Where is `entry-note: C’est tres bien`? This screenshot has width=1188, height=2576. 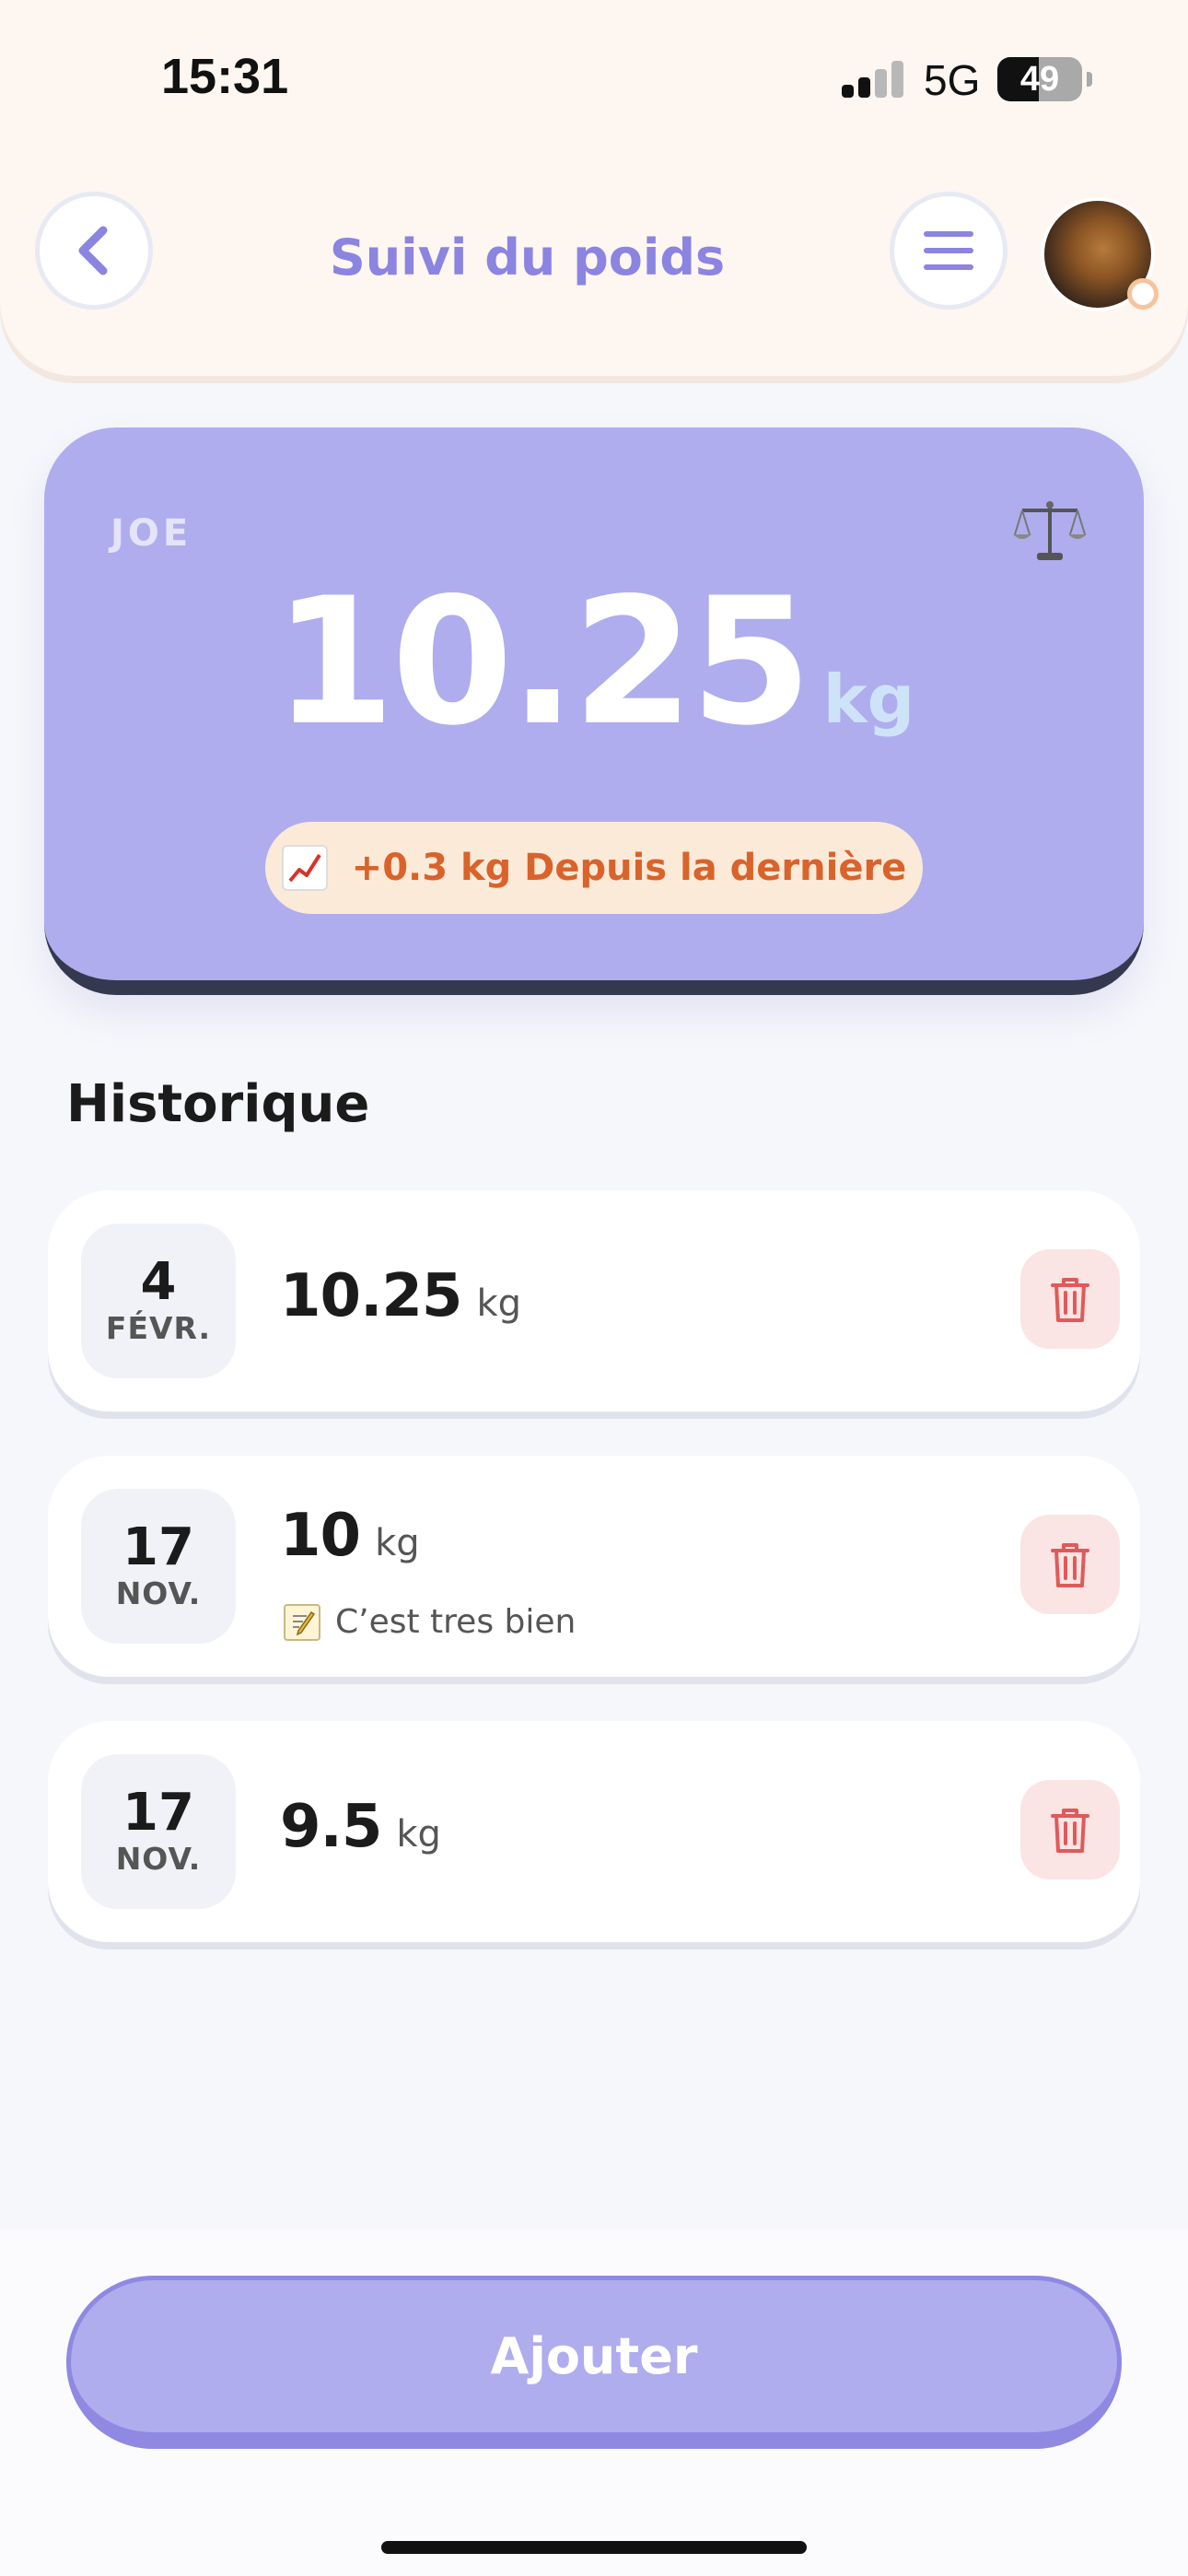 entry-note: C’est tres bien is located at coordinates (430, 1622).